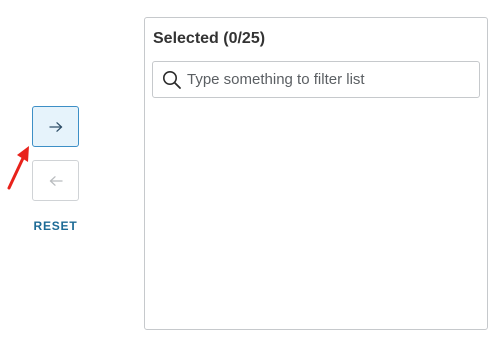  Describe the element at coordinates (18, 168) in the screenshot. I see `annotation-arrow-icon` at that location.